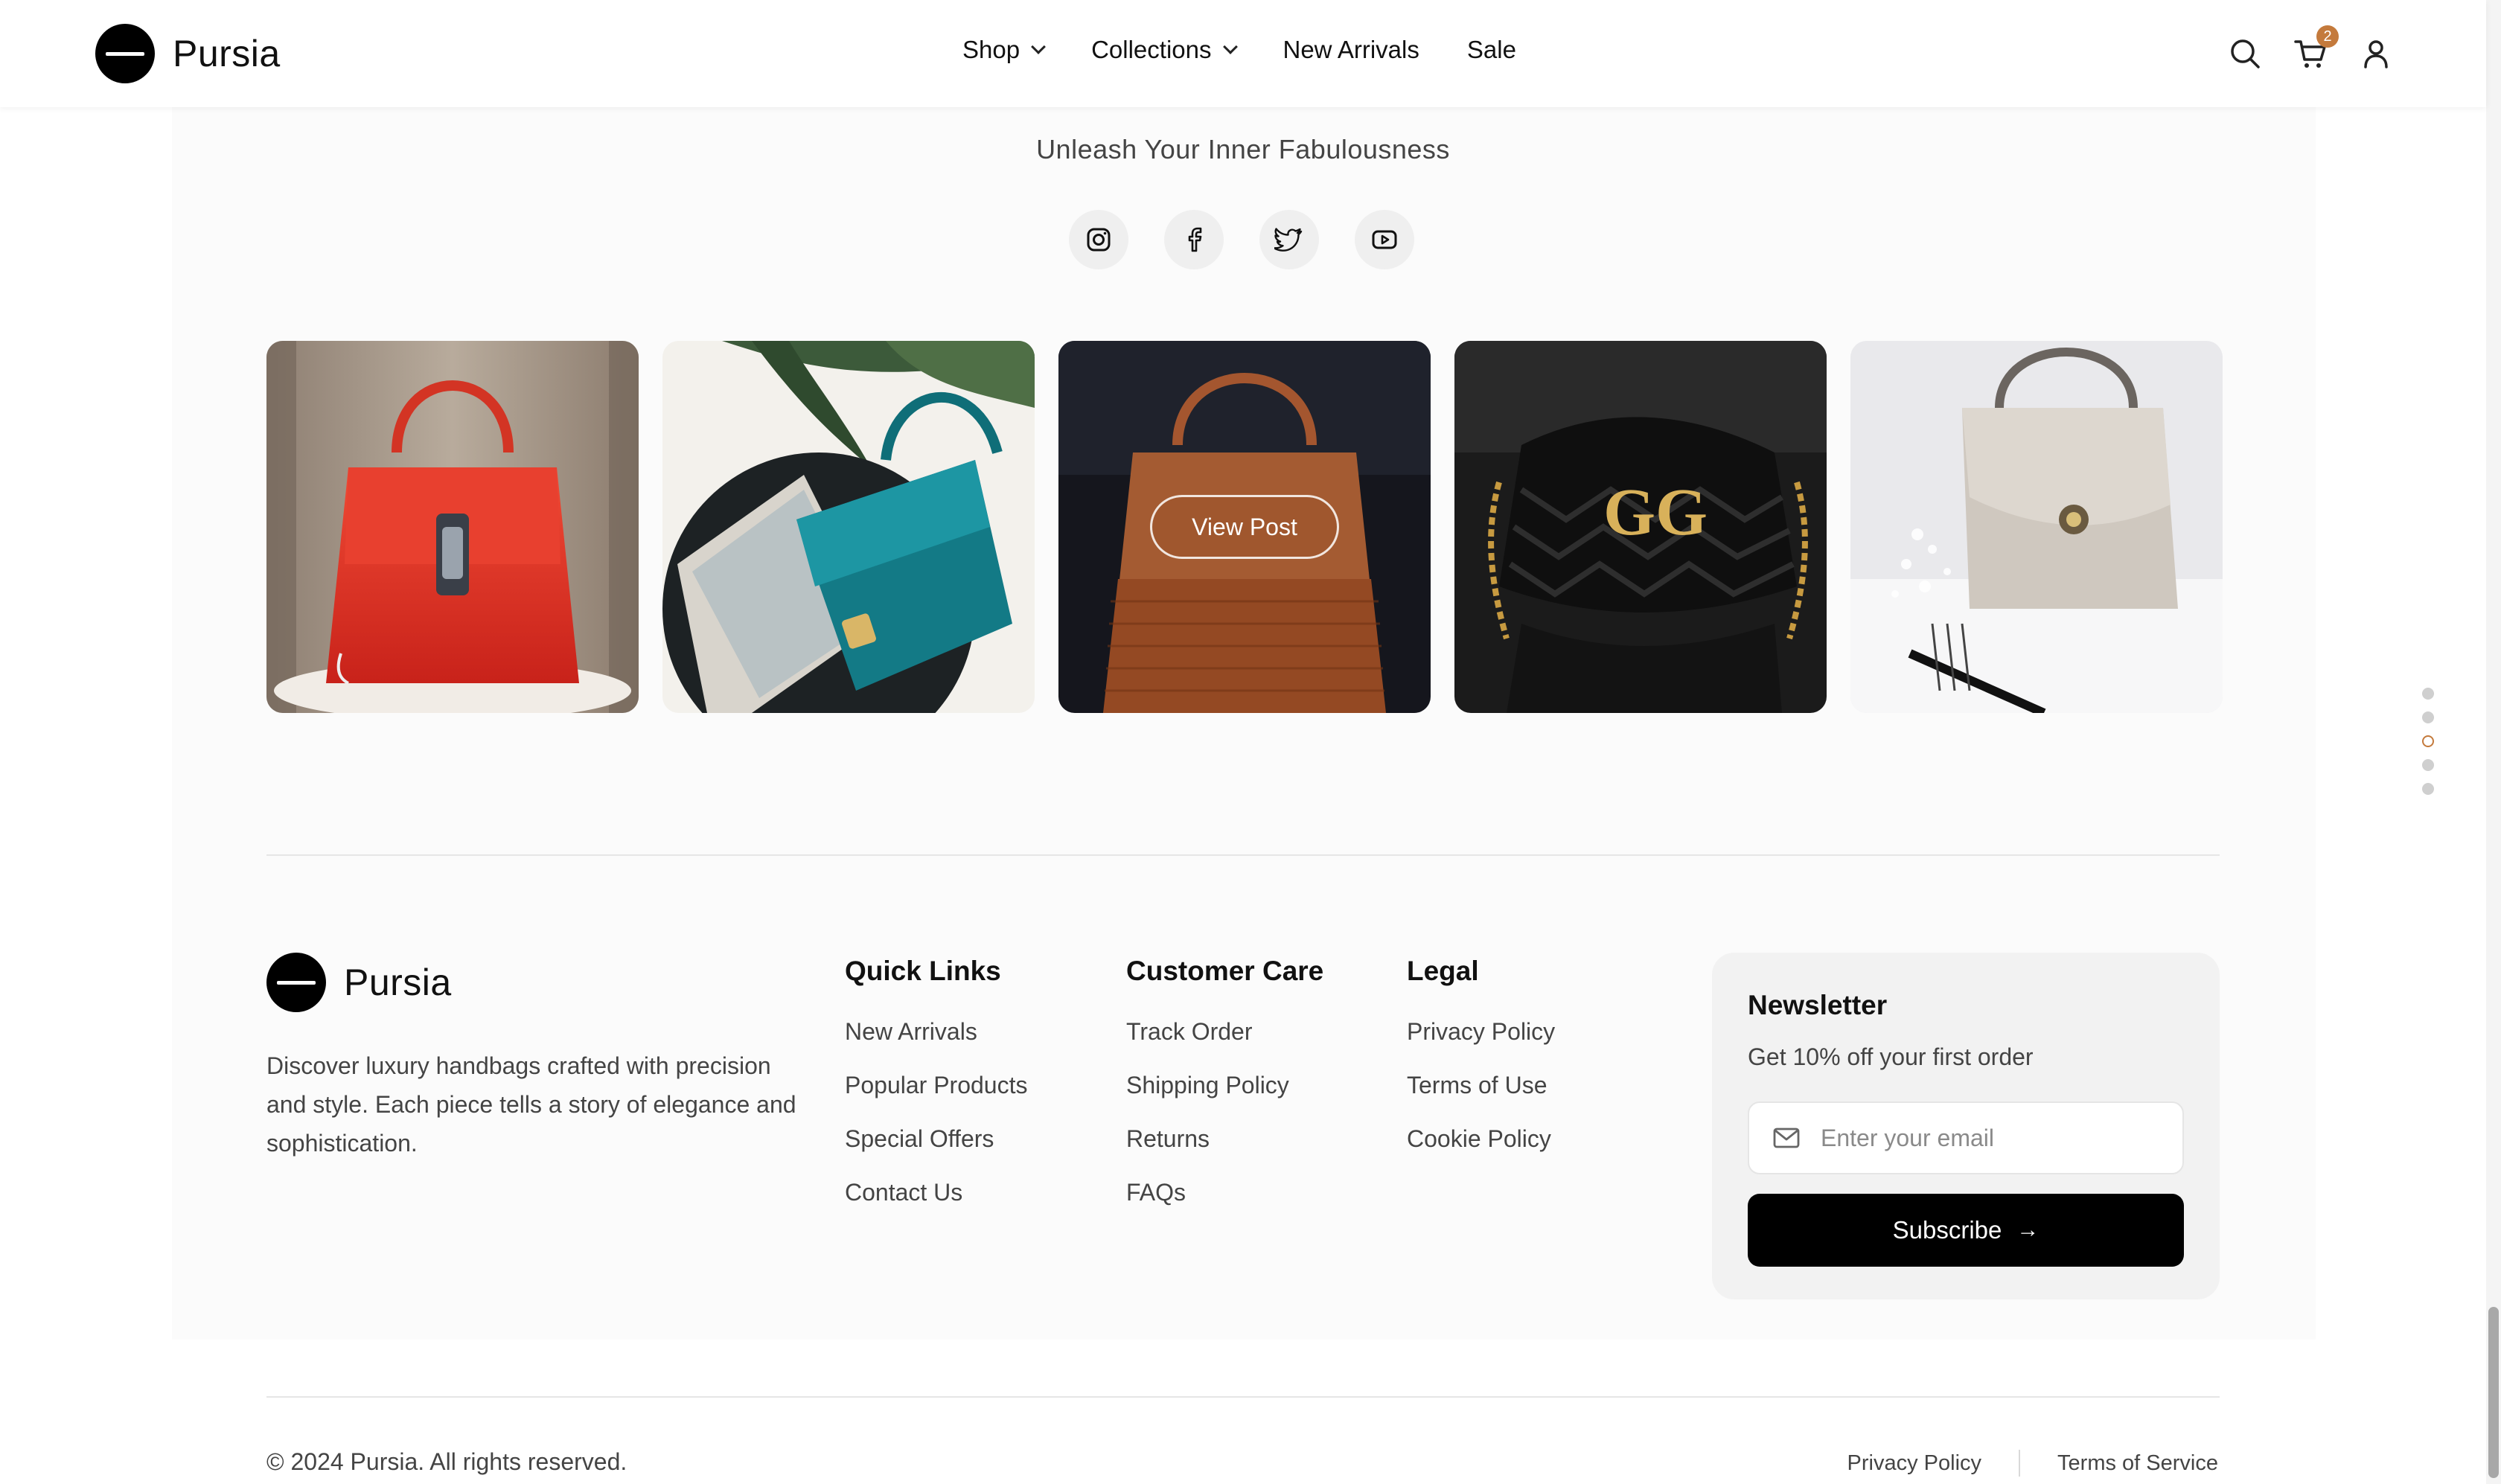 The height and width of the screenshot is (1484, 2501). What do you see at coordinates (1481, 1138) in the screenshot?
I see `footer-link: Cookie Policy` at bounding box center [1481, 1138].